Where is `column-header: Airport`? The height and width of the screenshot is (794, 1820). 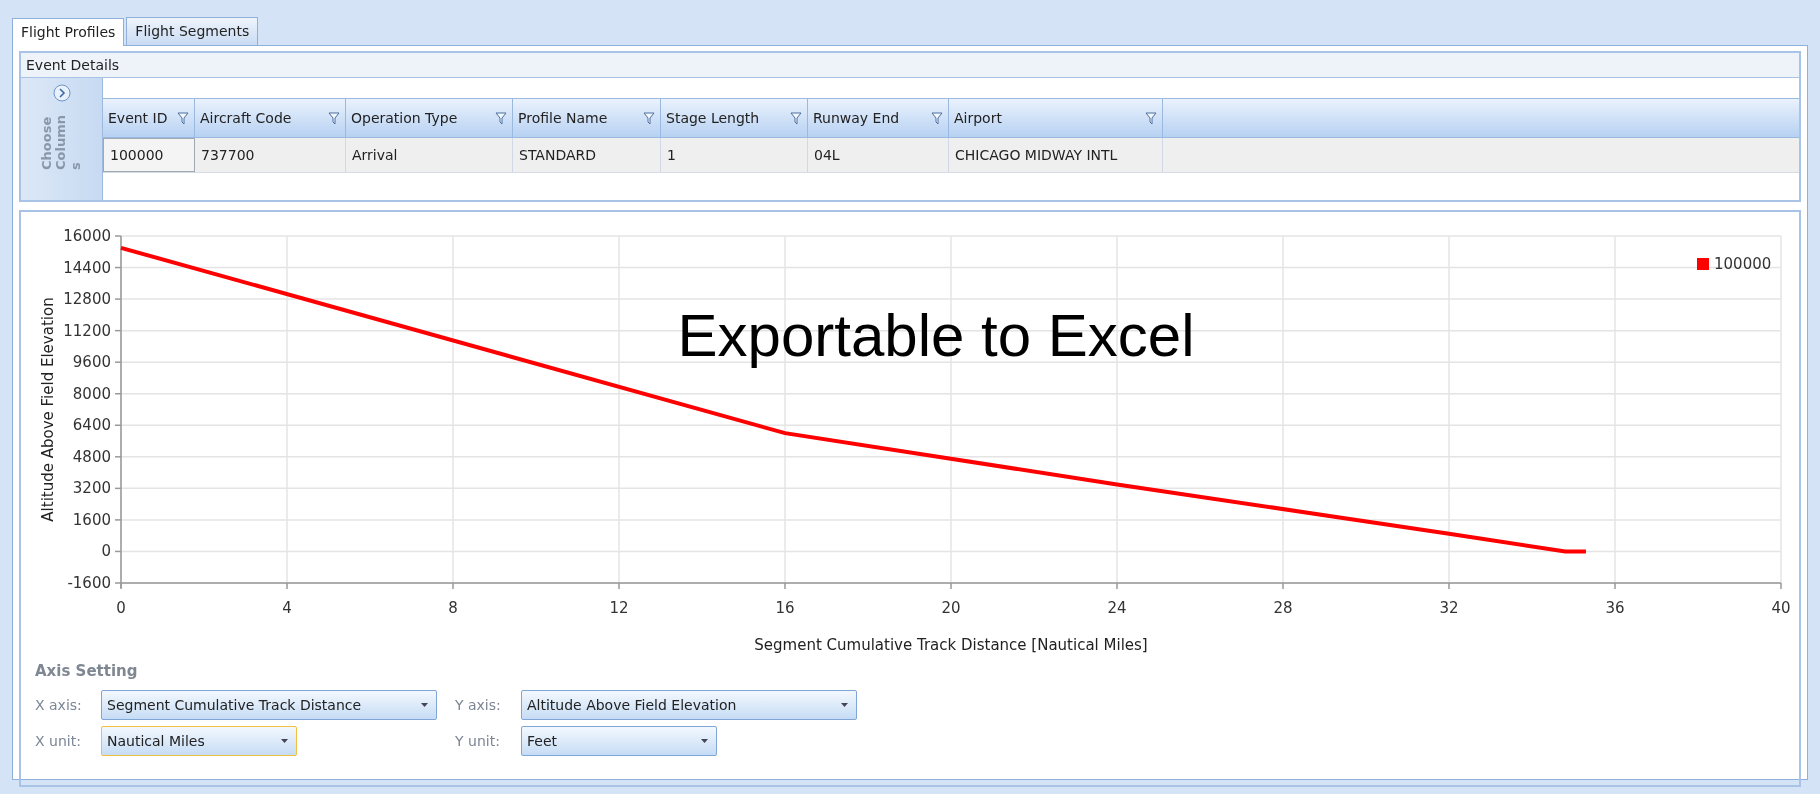
column-header: Airport is located at coordinates (1056, 118).